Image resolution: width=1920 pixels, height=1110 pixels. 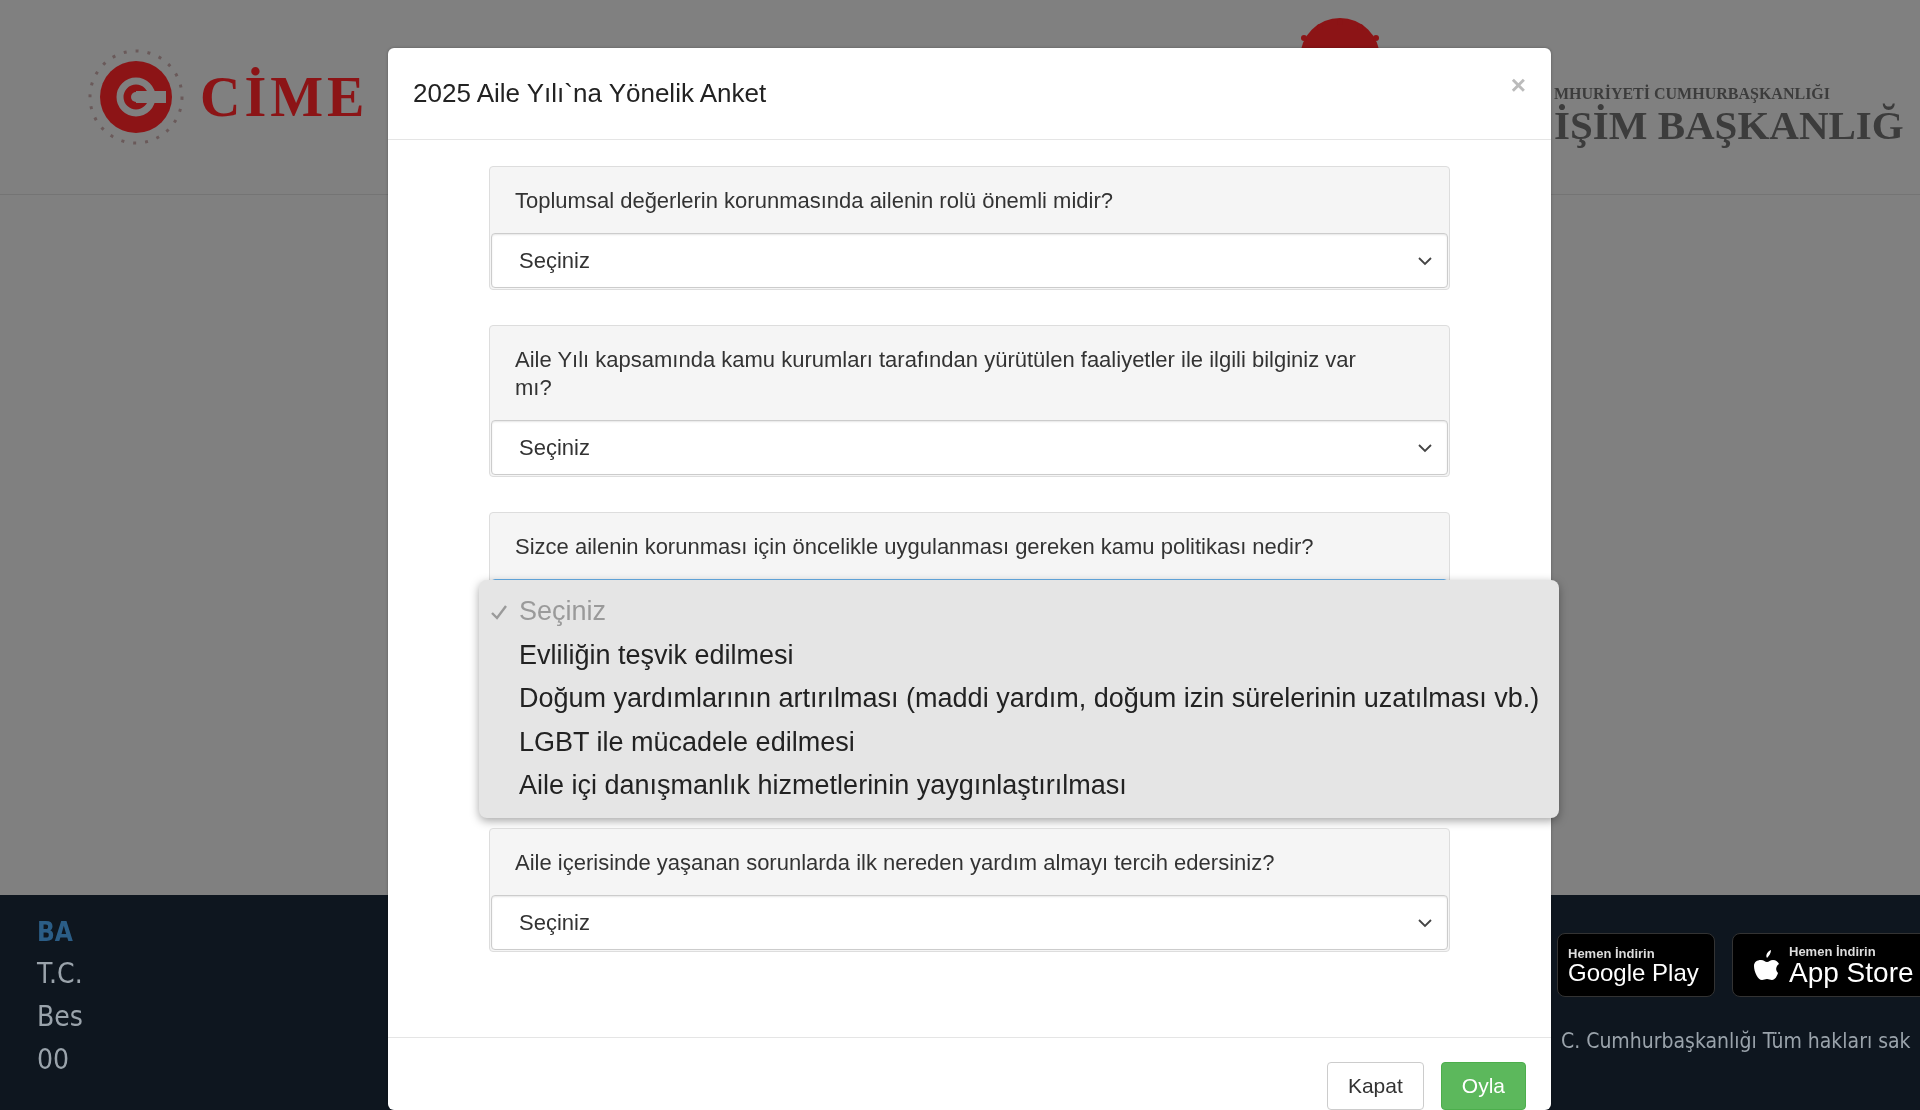 I want to click on footer-text: 00, so click(x=54, y=1059).